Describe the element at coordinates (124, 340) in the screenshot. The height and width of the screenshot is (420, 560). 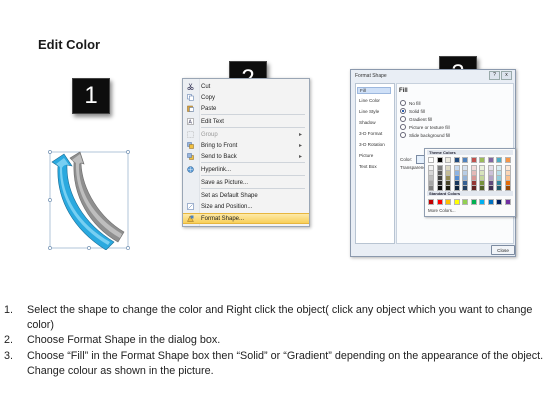
I see `instruction-text: Choose Format Shape in the dialog box.` at that location.